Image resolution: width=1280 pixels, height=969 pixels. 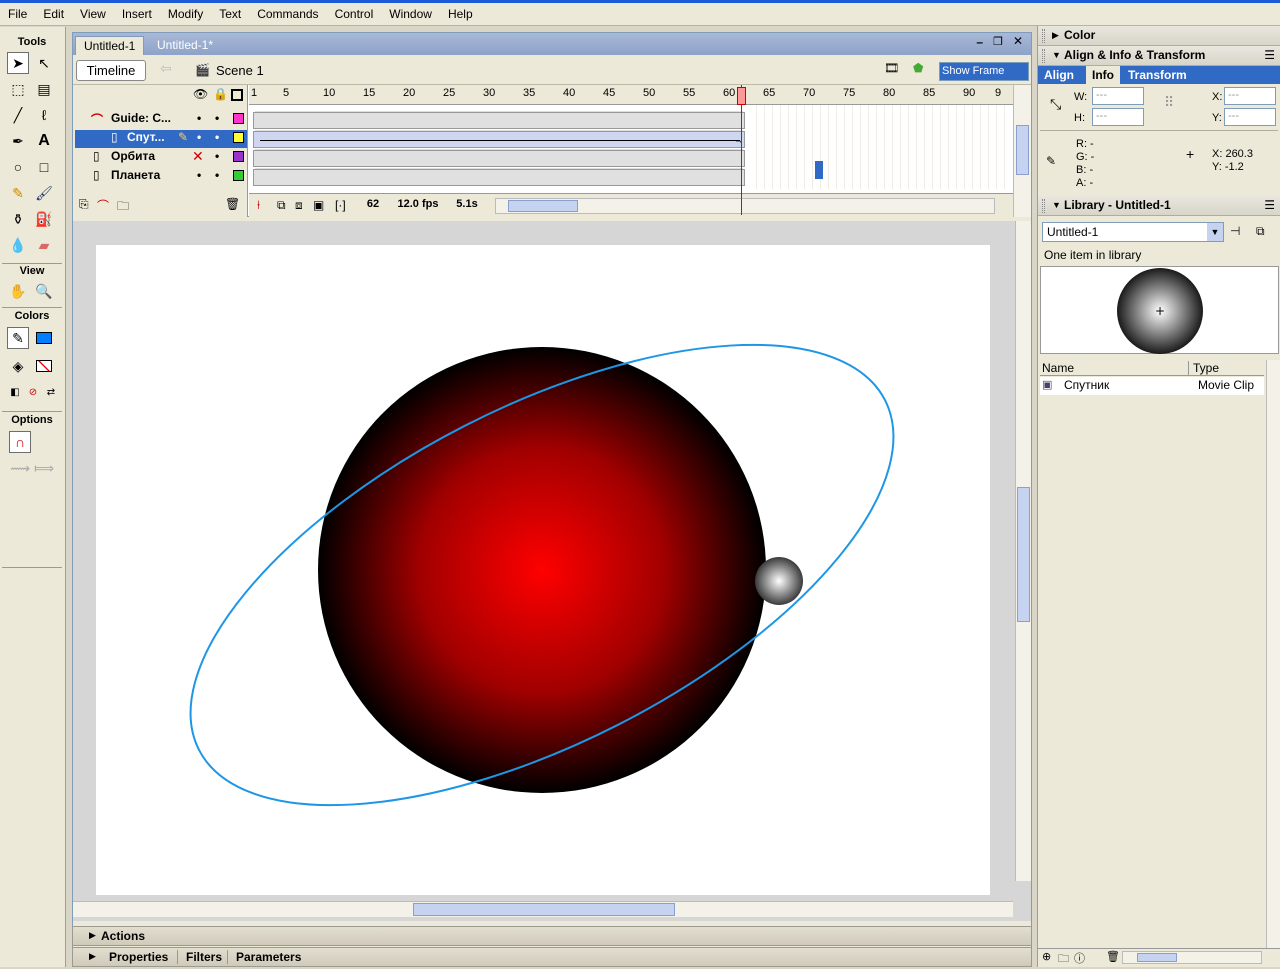 I want to click on tab-transform: Transform, so click(x=1157, y=75).